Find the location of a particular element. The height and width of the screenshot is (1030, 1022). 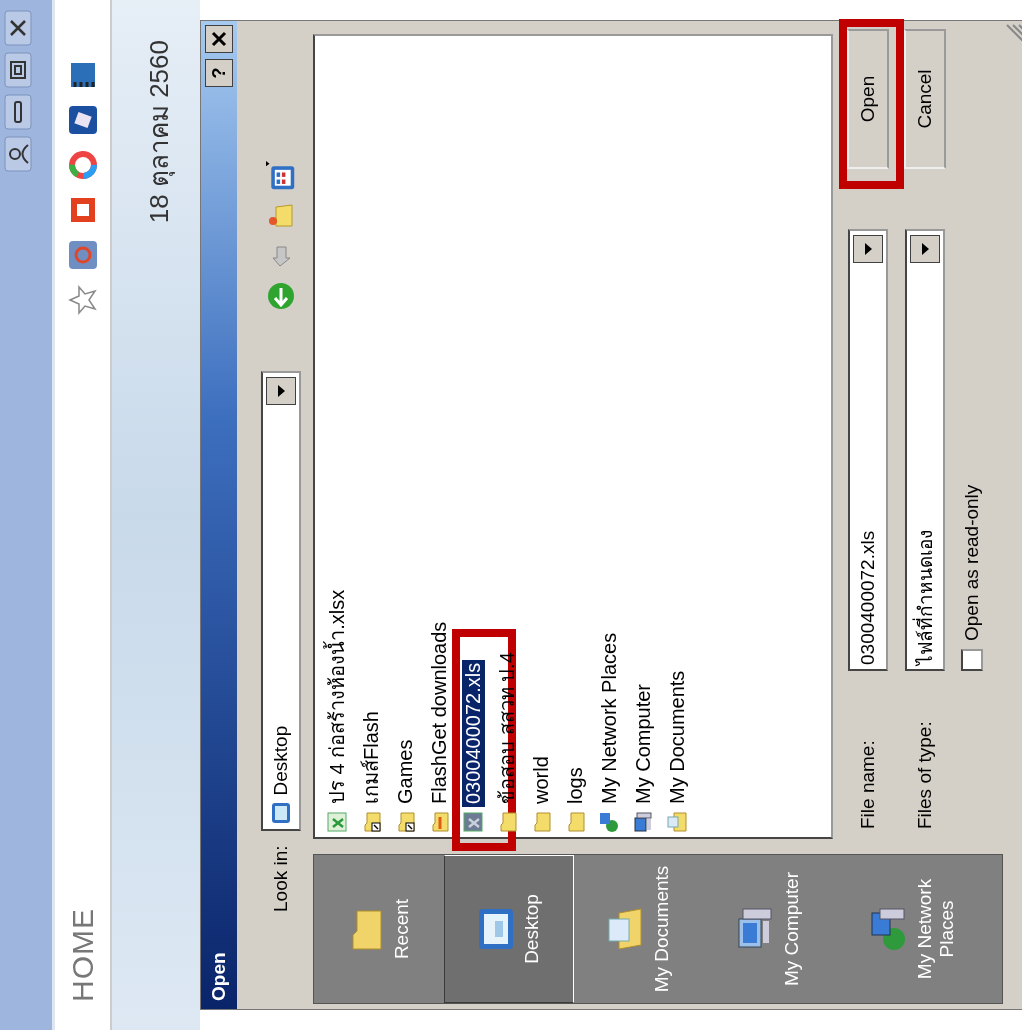

places-item: Recent is located at coordinates (379, 929).